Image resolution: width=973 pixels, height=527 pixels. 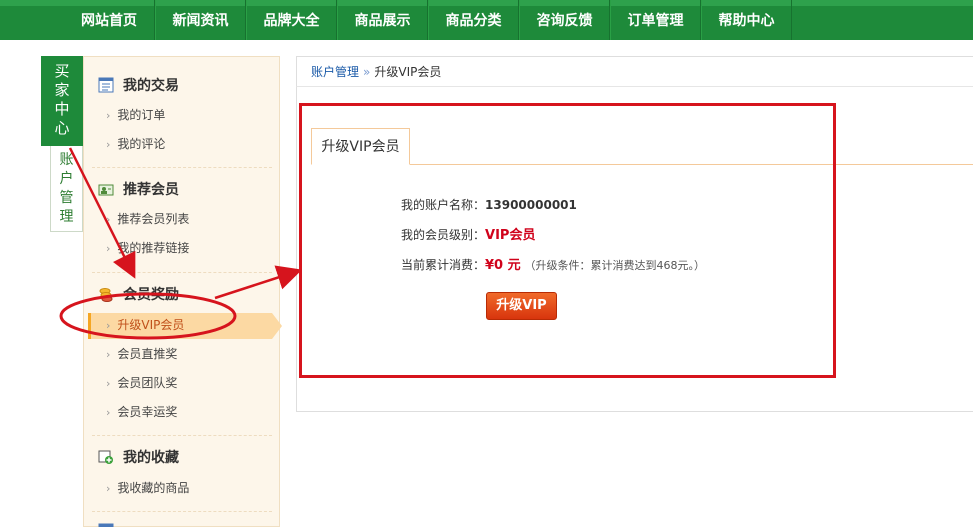 What do you see at coordinates (102, 213) in the screenshot?
I see `annotation-arrow-down` at bounding box center [102, 213].